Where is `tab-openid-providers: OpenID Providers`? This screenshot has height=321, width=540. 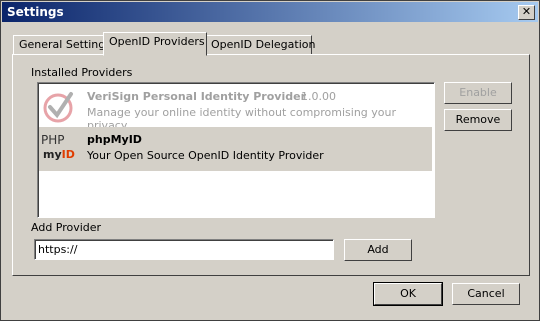
tab-openid-providers: OpenID Providers is located at coordinates (155, 44).